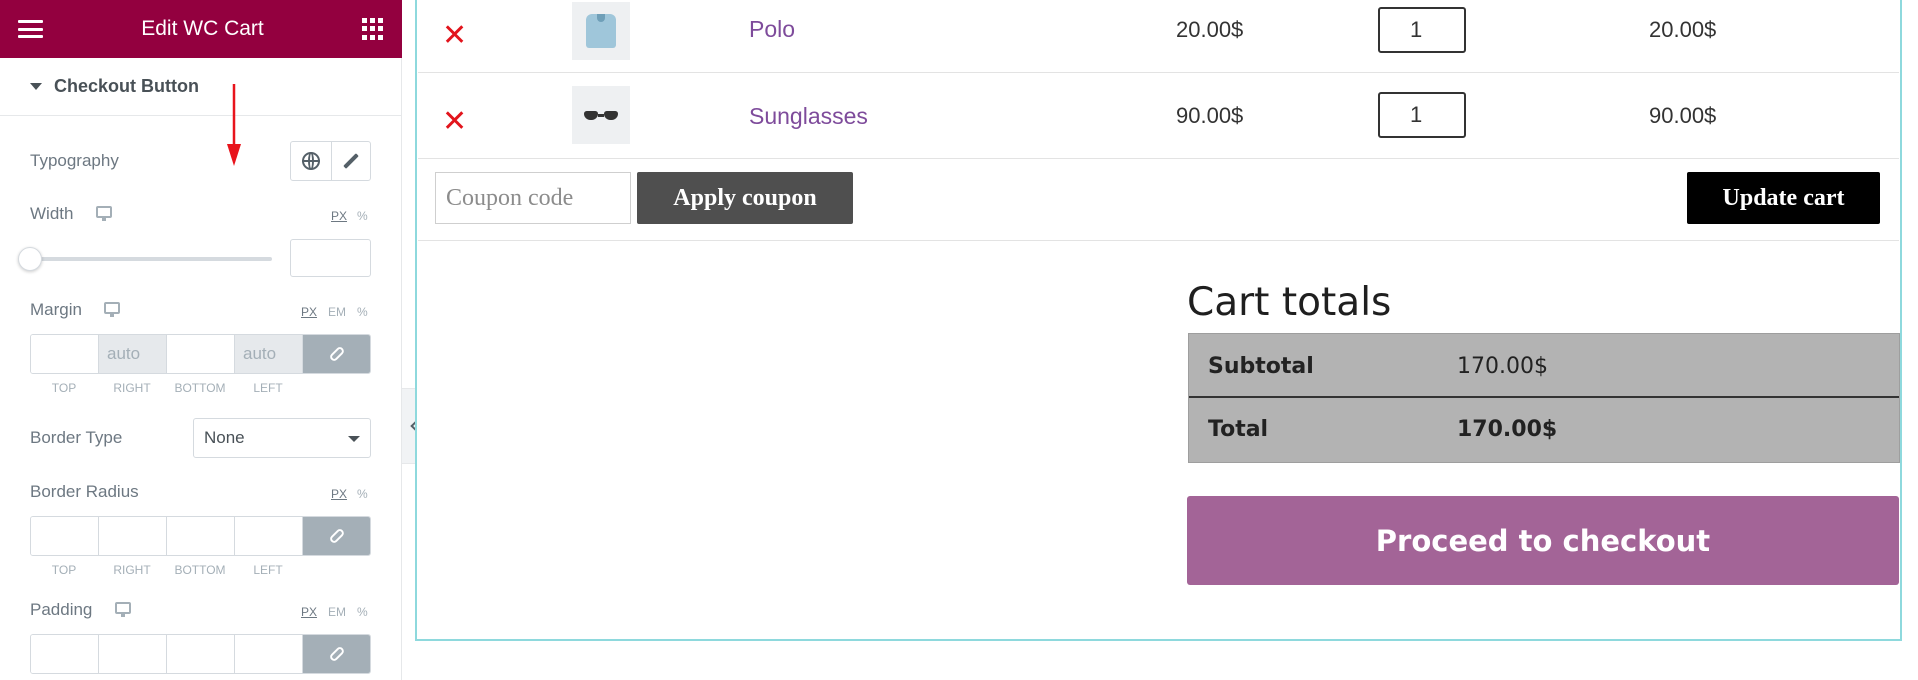  Describe the element at coordinates (30, 259) in the screenshot. I see `width-slider-handle` at that location.